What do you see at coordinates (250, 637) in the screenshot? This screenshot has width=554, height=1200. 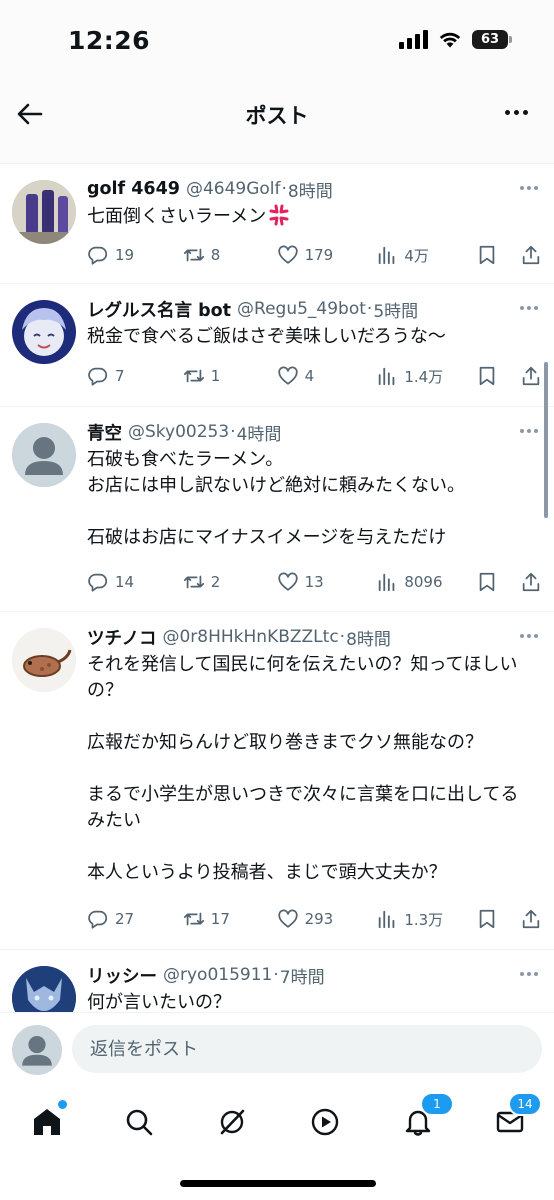 I see `user-handle: @0r8HHkHnKBZZLtc` at bounding box center [250, 637].